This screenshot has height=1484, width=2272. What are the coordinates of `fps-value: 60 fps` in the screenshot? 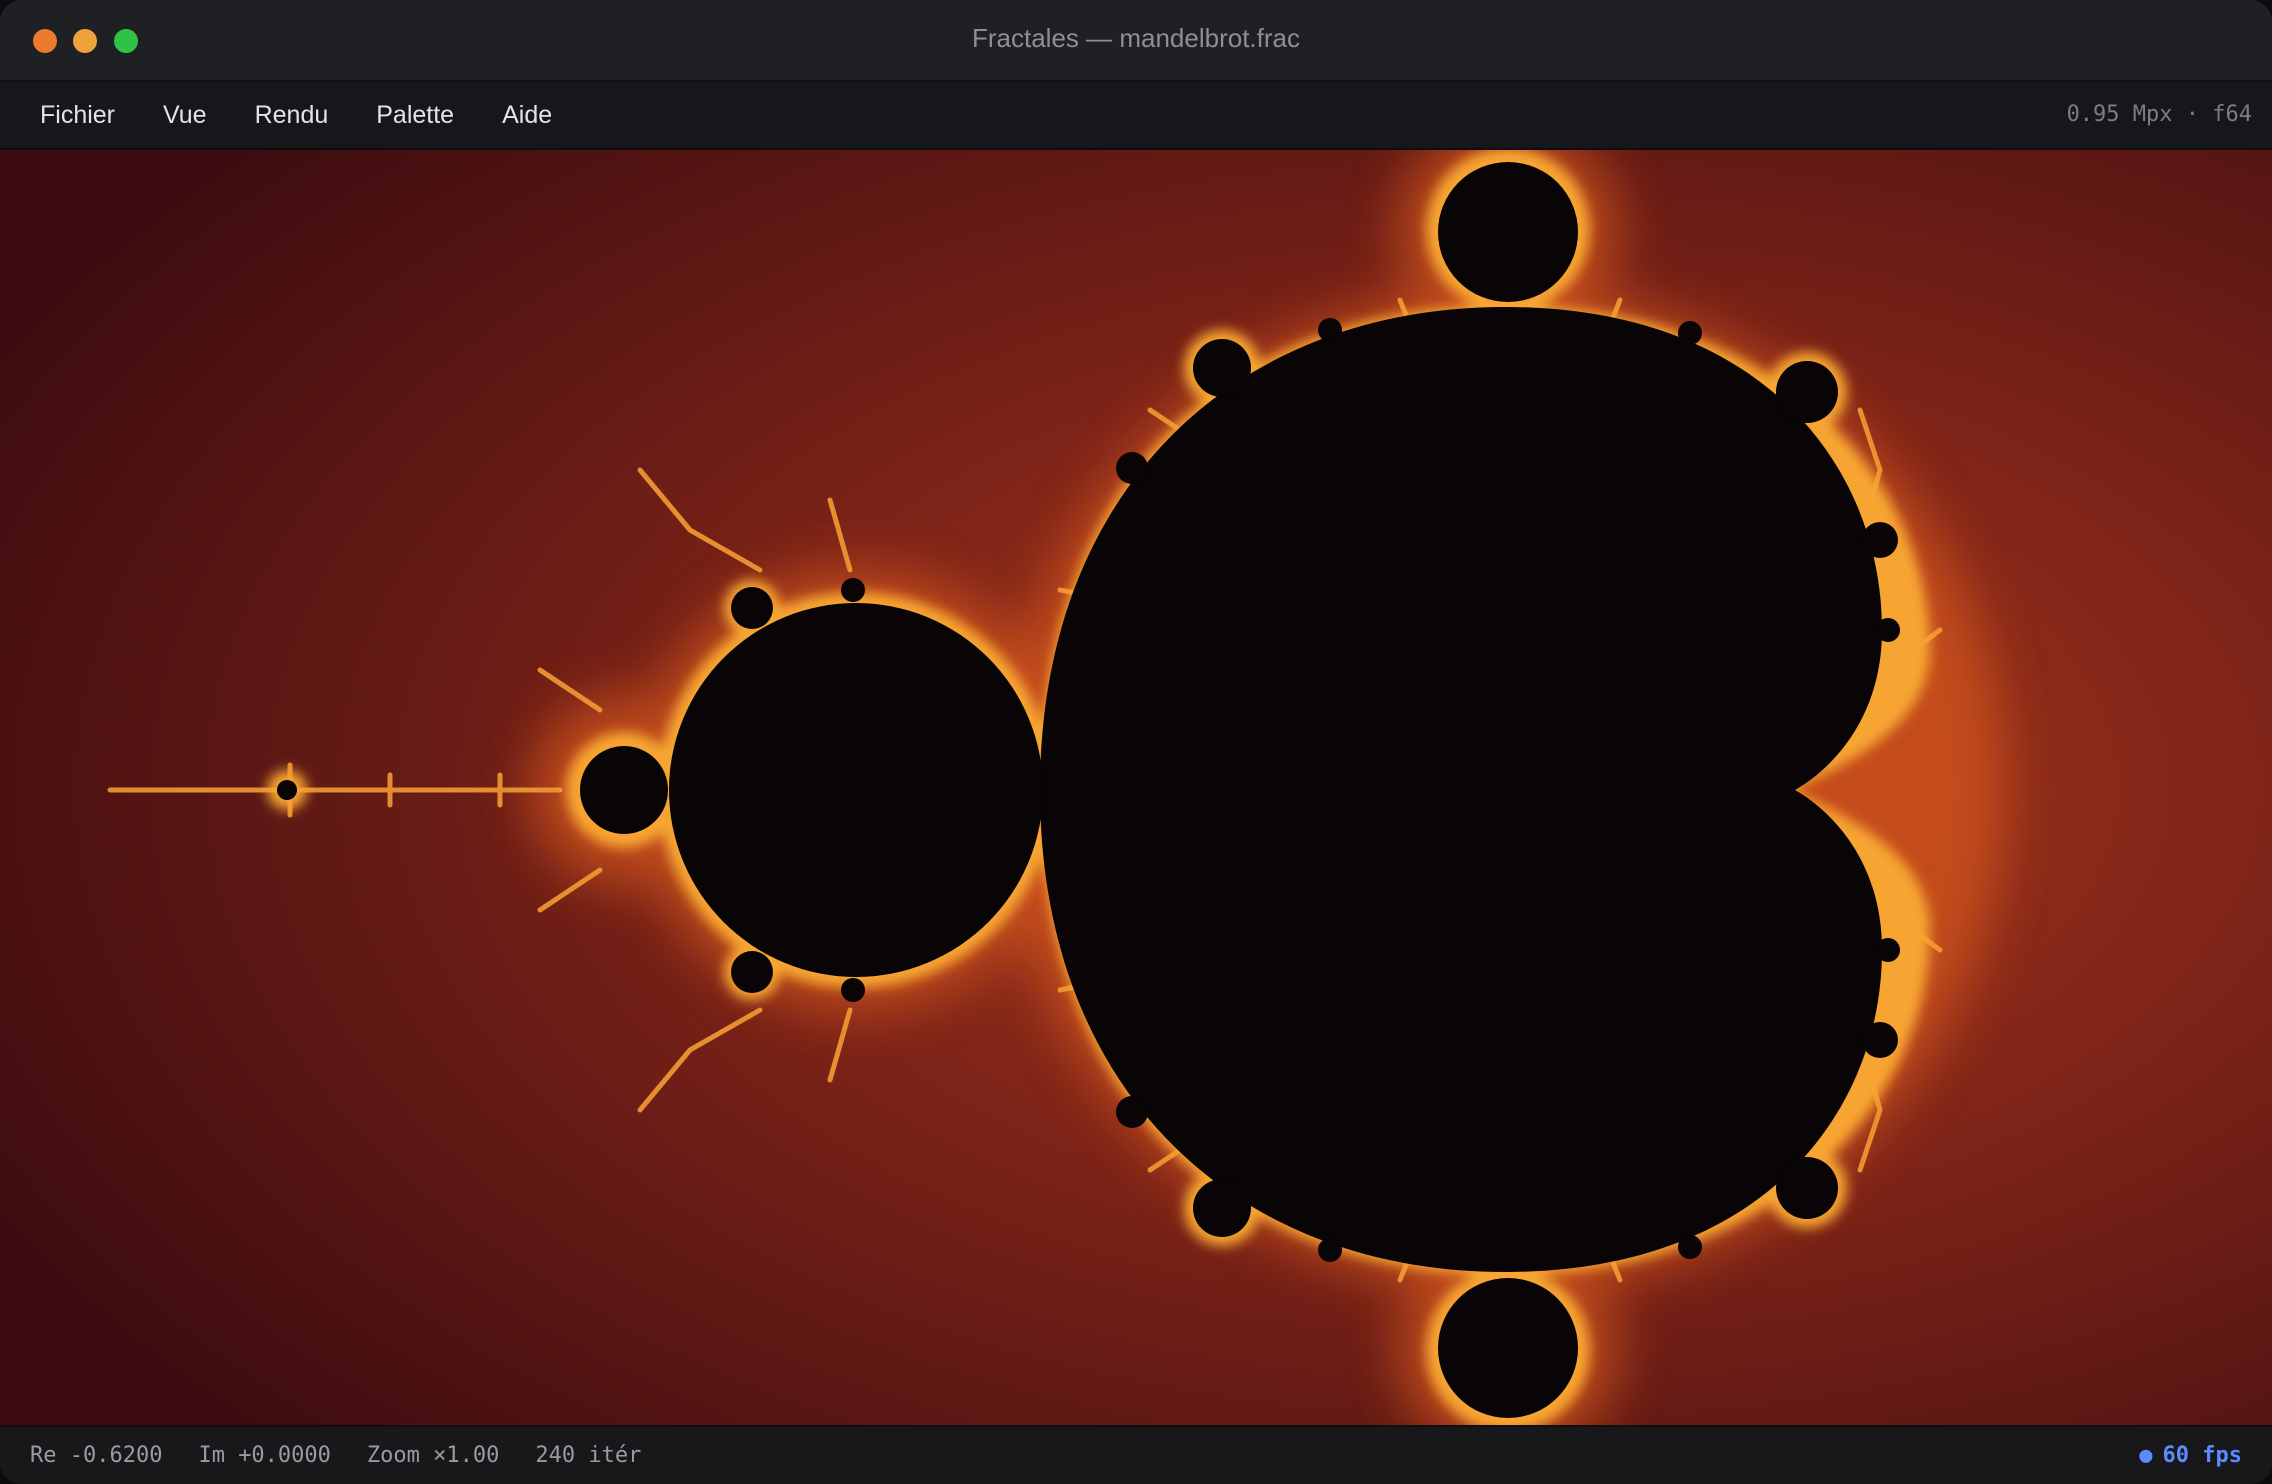 It's located at (2202, 1455).